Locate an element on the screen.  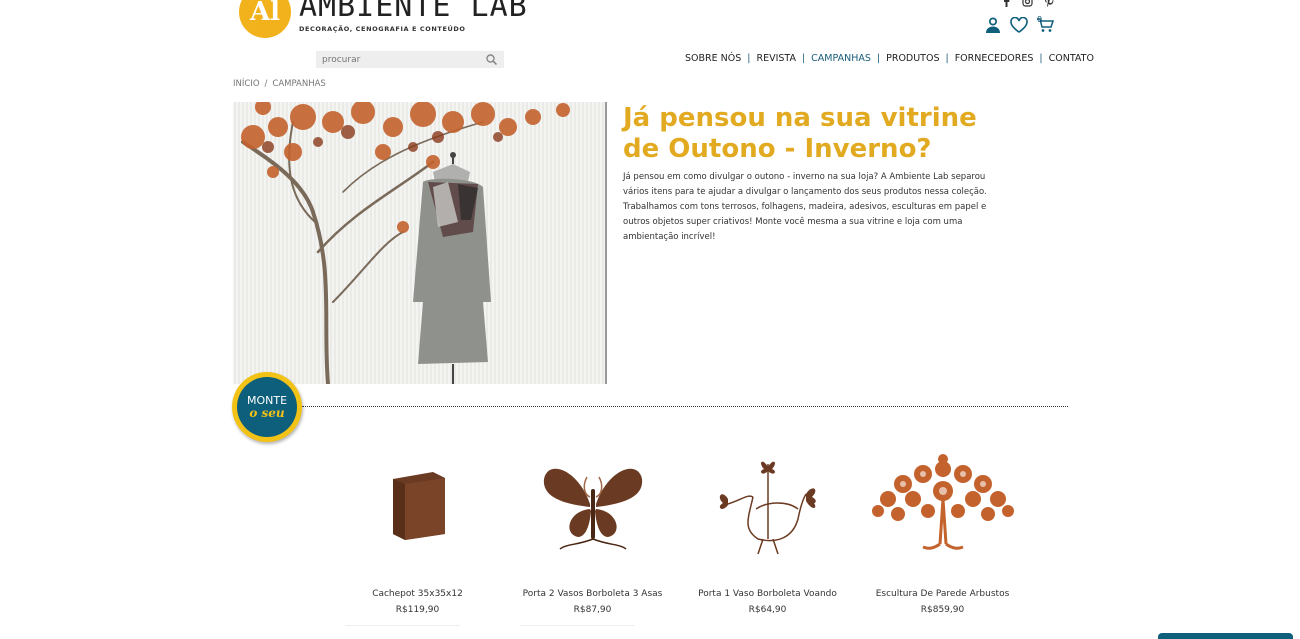
cart-count: 0 is located at coordinates (1040, 19).